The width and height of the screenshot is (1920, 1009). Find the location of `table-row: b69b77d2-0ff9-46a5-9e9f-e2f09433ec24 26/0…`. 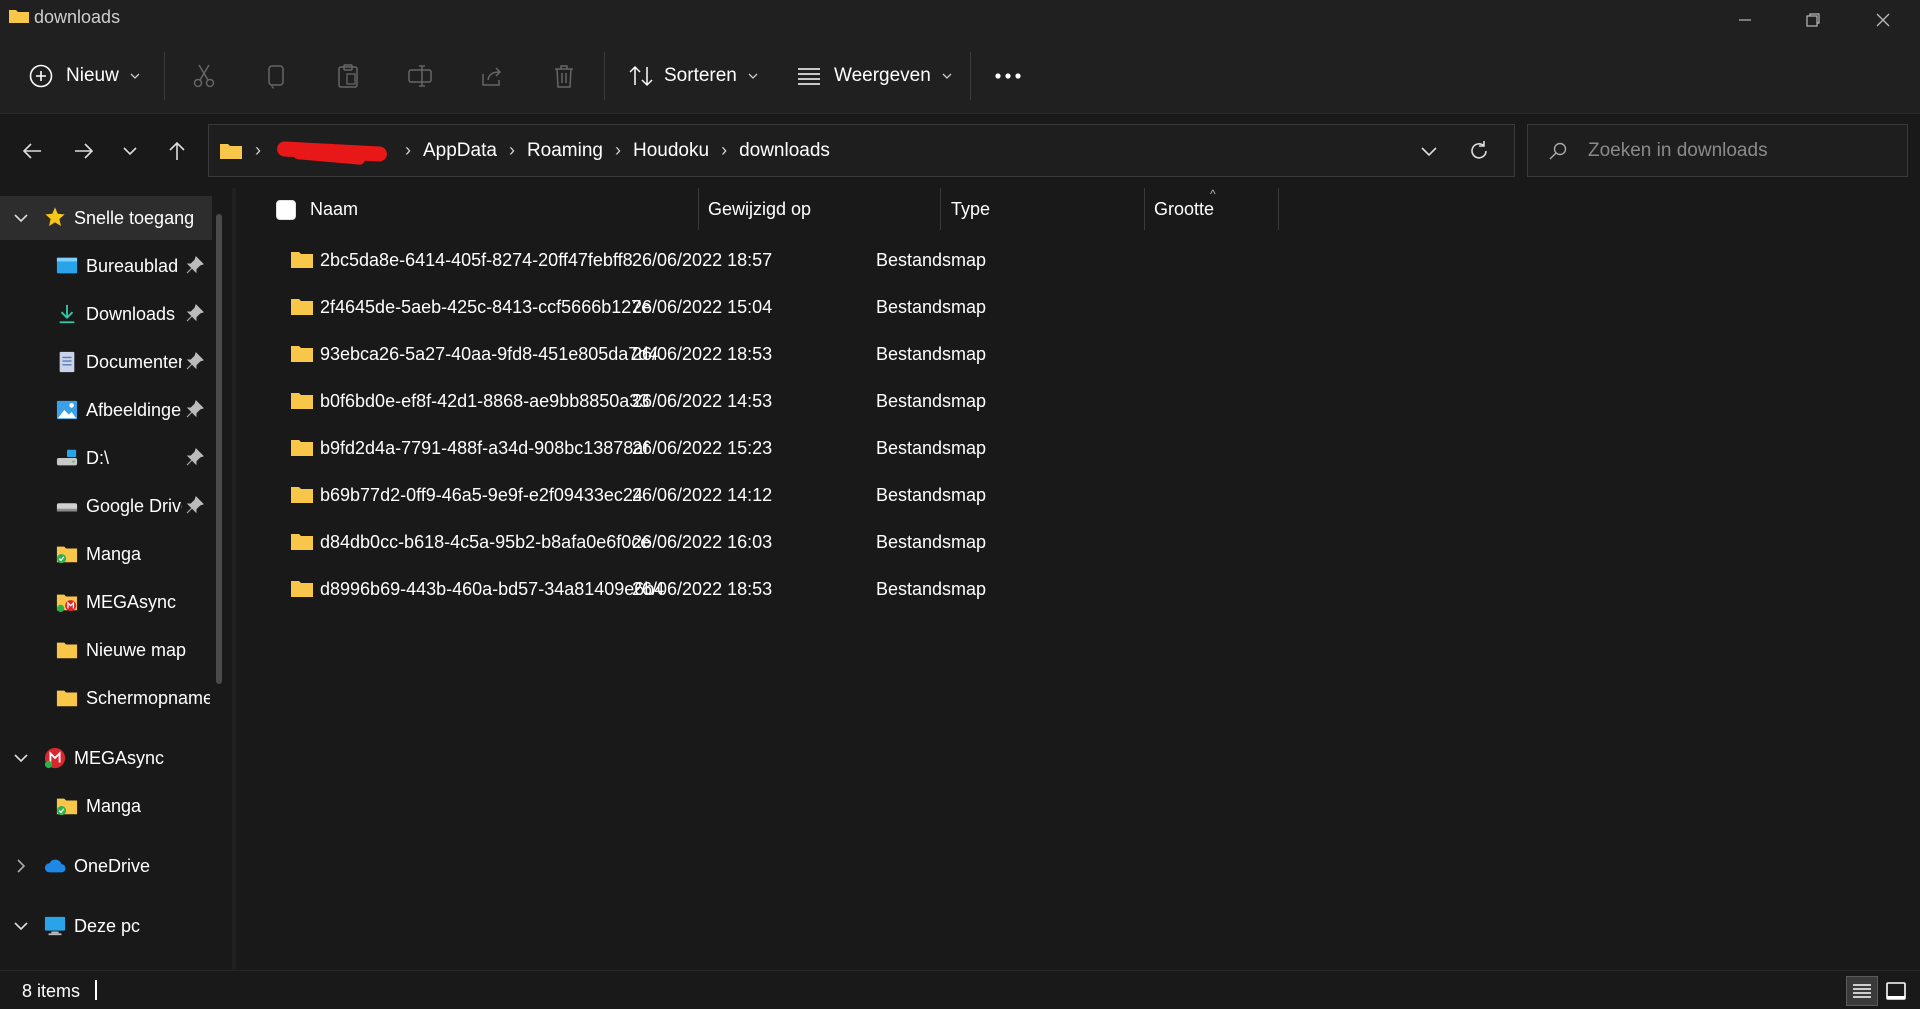

table-row: b69b77d2-0ff9-46a5-9e9f-e2f09433ec24 26/0… is located at coordinates (796, 495).